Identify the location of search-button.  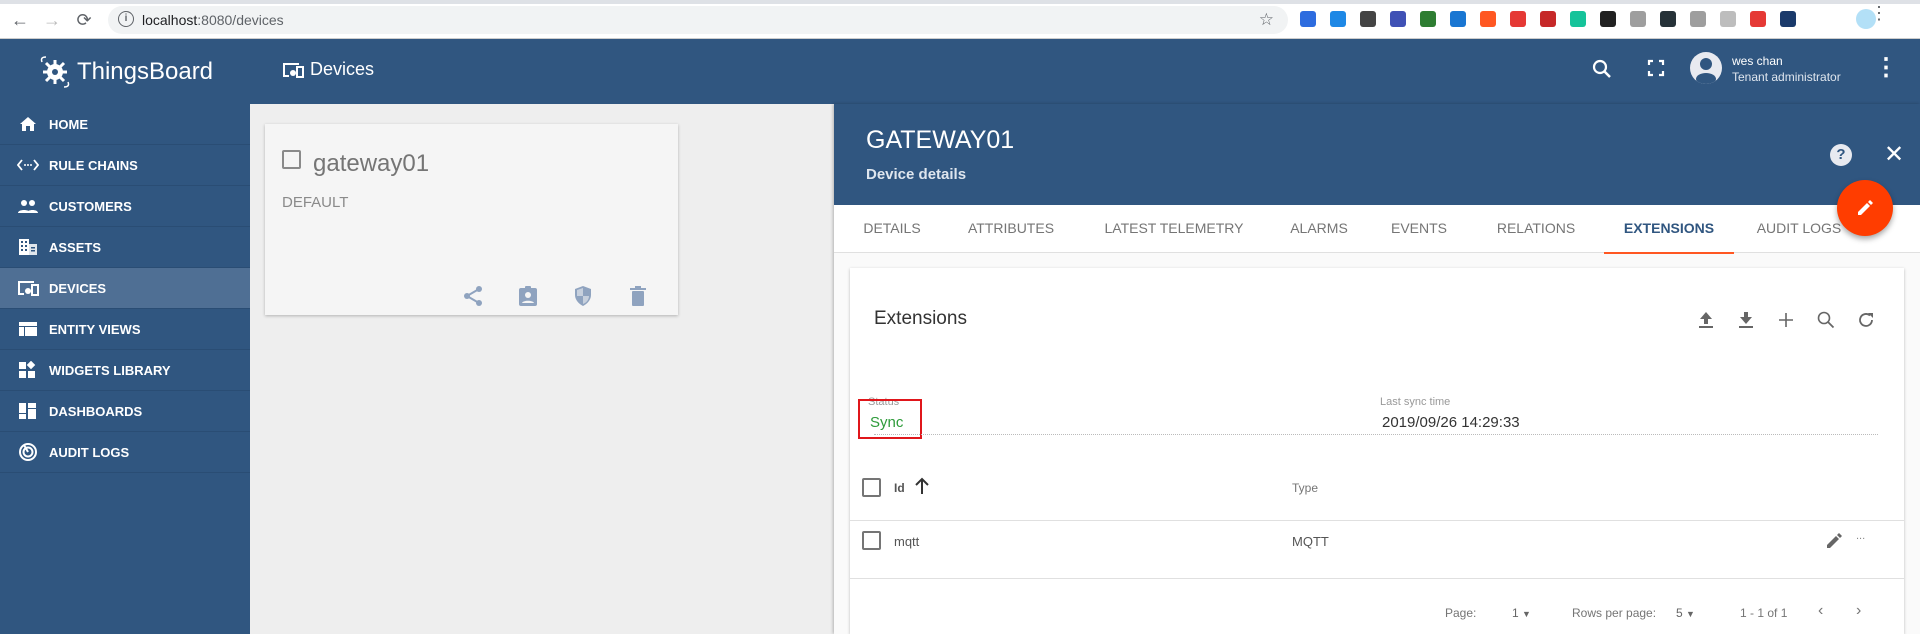
(1602, 71).